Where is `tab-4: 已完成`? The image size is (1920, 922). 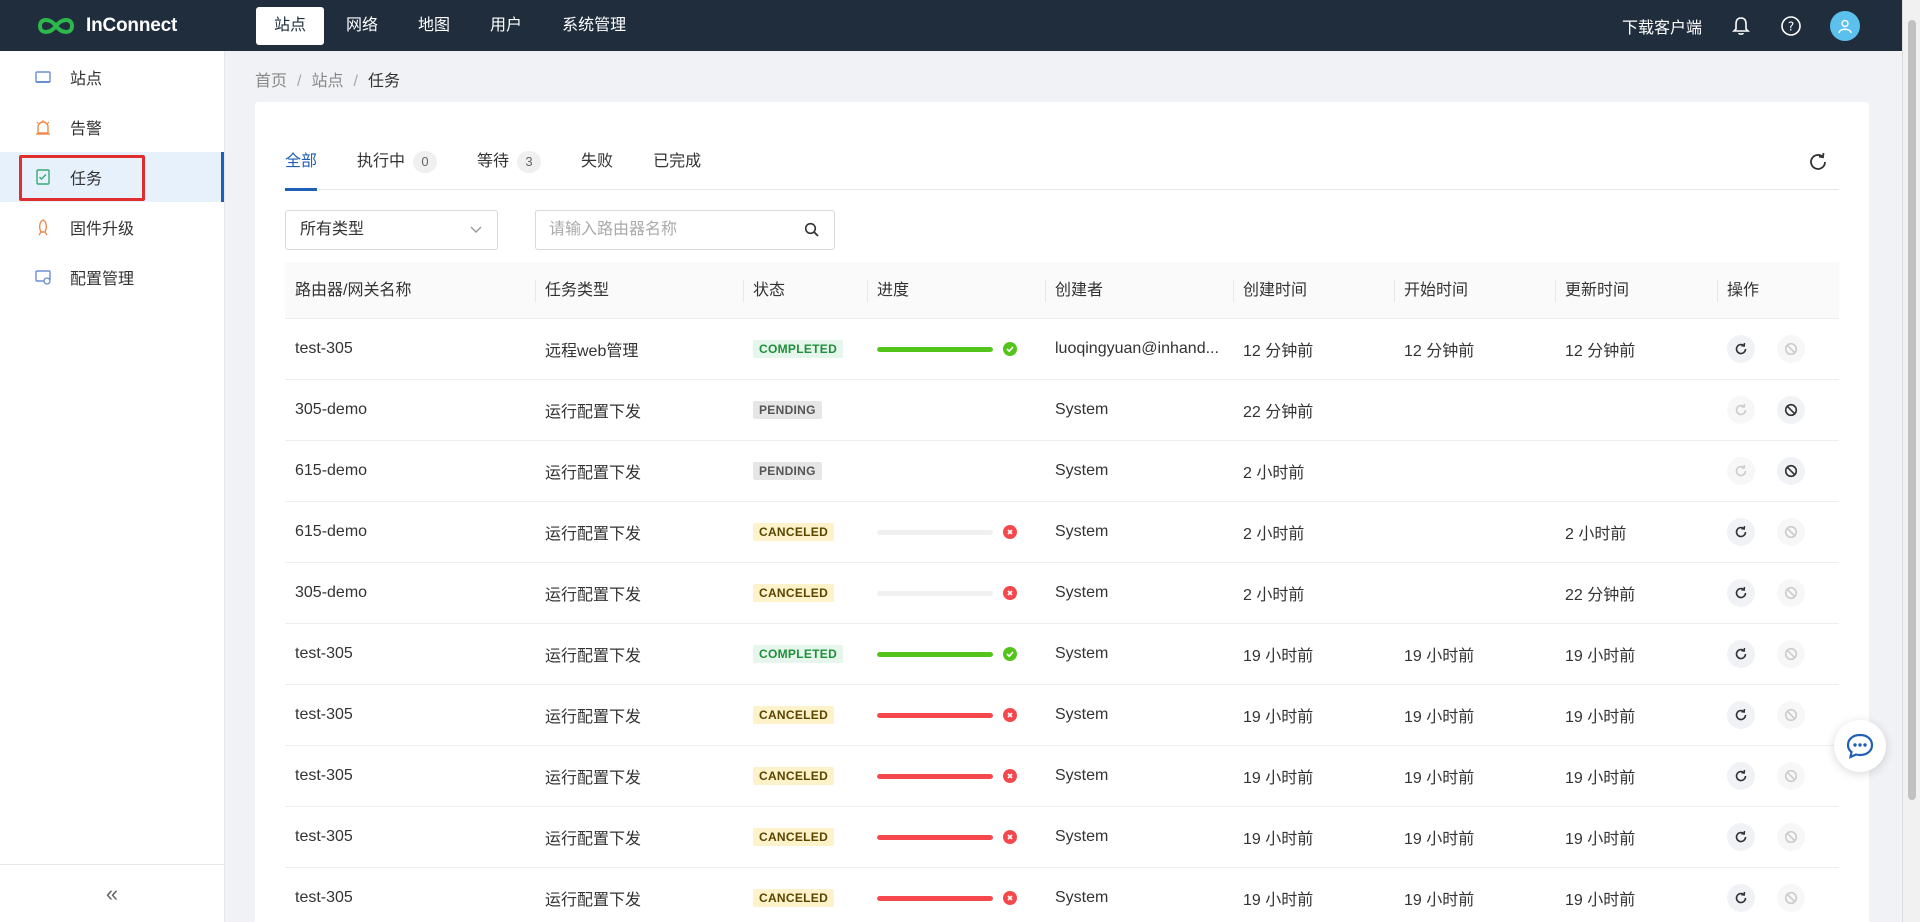
tab-4: 已完成 is located at coordinates (677, 166).